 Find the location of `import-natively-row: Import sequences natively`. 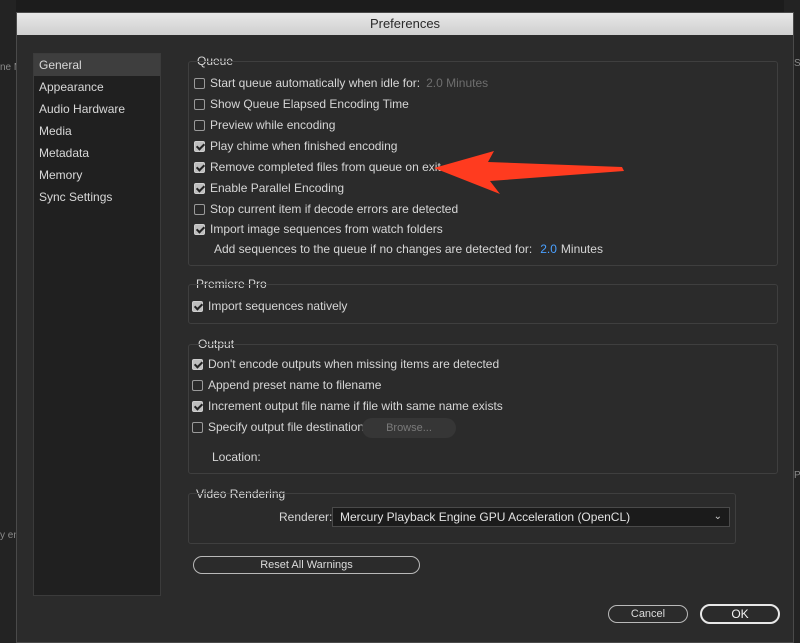

import-natively-row: Import sequences natively is located at coordinates (269, 306).